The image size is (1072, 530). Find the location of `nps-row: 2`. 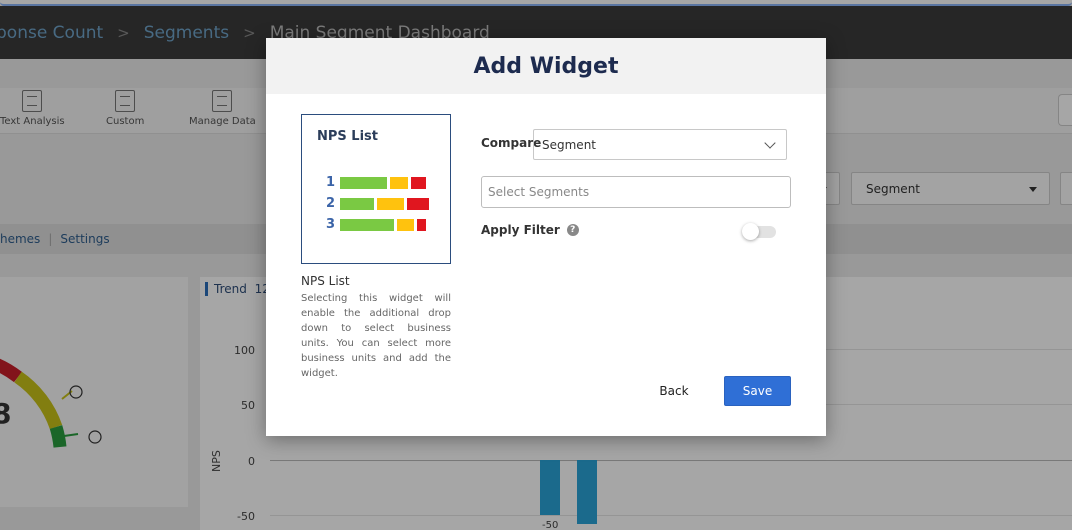

nps-row: 2 is located at coordinates (379, 203).